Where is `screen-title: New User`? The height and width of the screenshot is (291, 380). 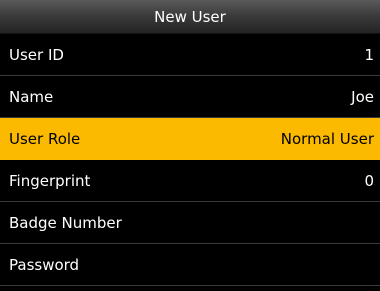 screen-title: New User is located at coordinates (190, 17).